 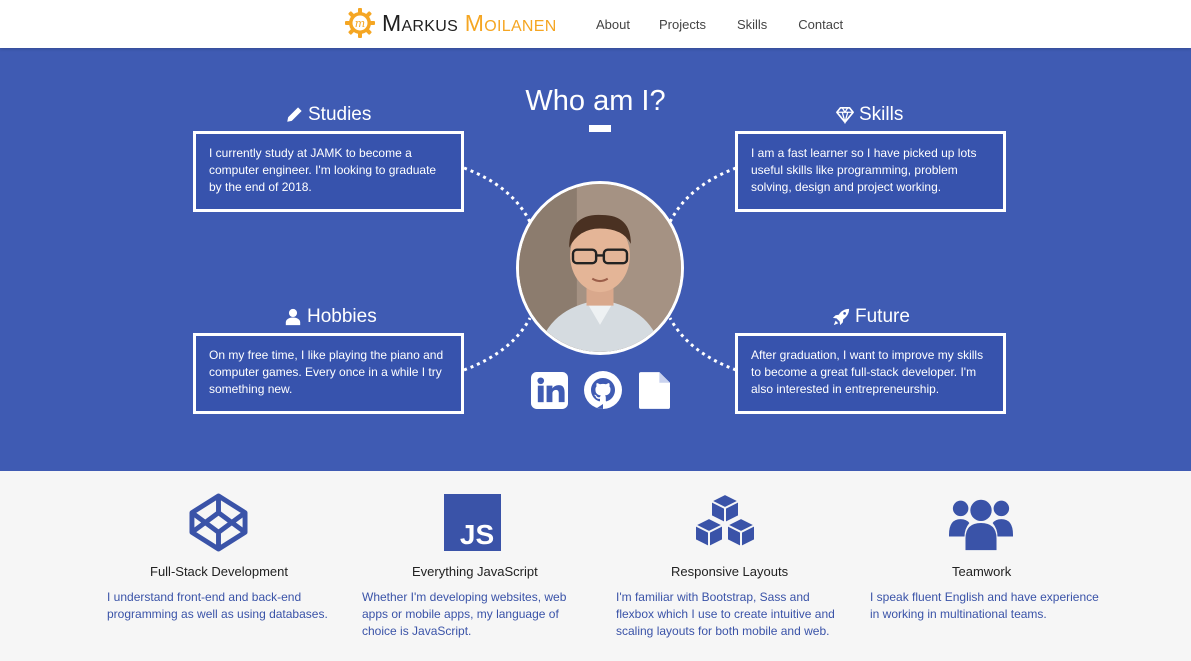 What do you see at coordinates (981, 522) in the screenshot?
I see `users-icon` at bounding box center [981, 522].